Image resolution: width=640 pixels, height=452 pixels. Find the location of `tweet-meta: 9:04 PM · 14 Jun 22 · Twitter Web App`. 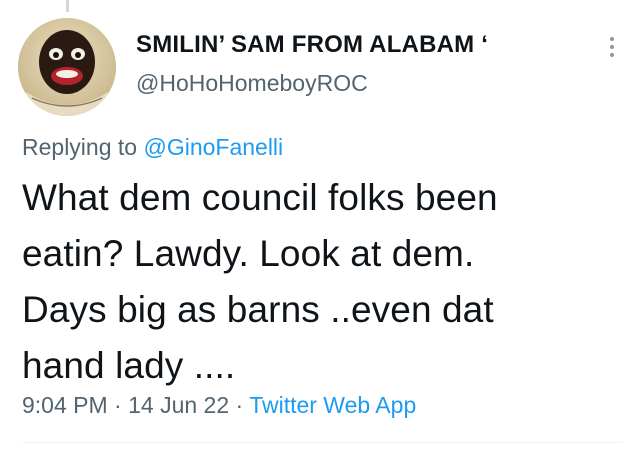

tweet-meta: 9:04 PM · 14 Jun 22 · Twitter Web App is located at coordinates (219, 405).